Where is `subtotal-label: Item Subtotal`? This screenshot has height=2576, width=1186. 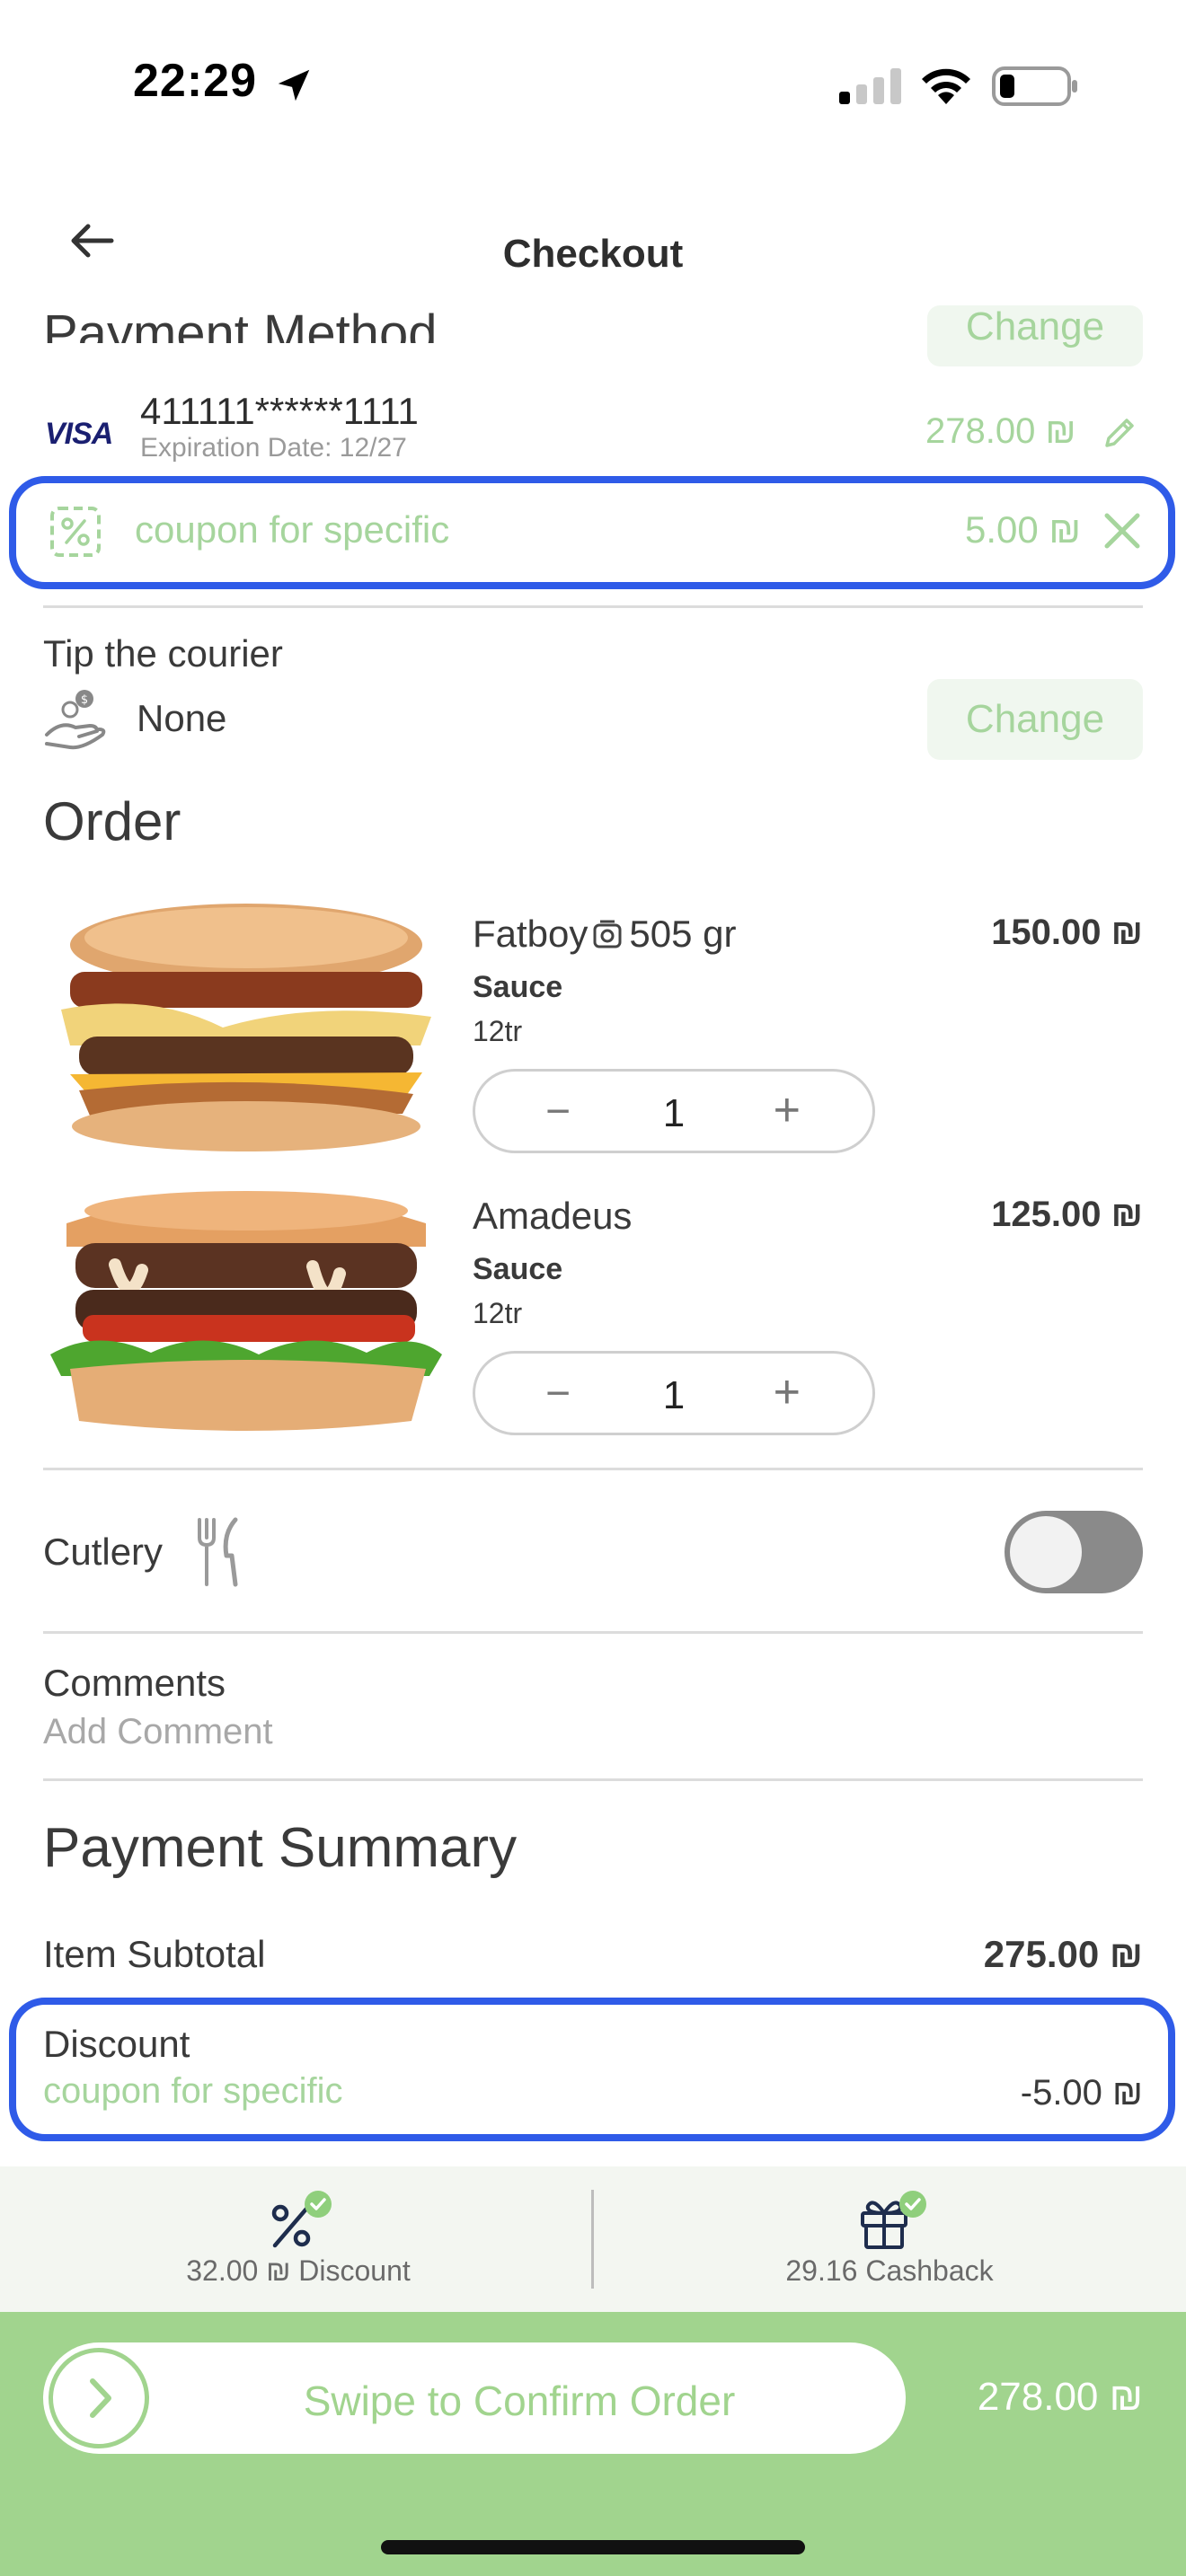
subtotal-label: Item Subtotal is located at coordinates (154, 1954).